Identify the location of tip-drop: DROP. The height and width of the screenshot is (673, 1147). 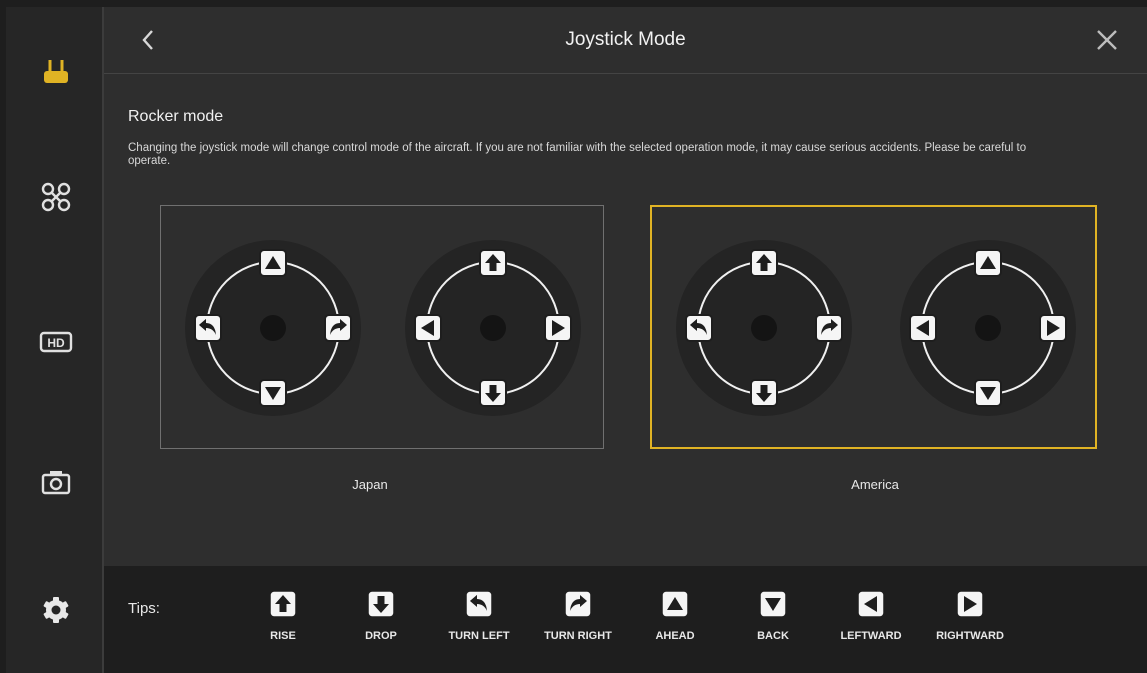
(381, 616).